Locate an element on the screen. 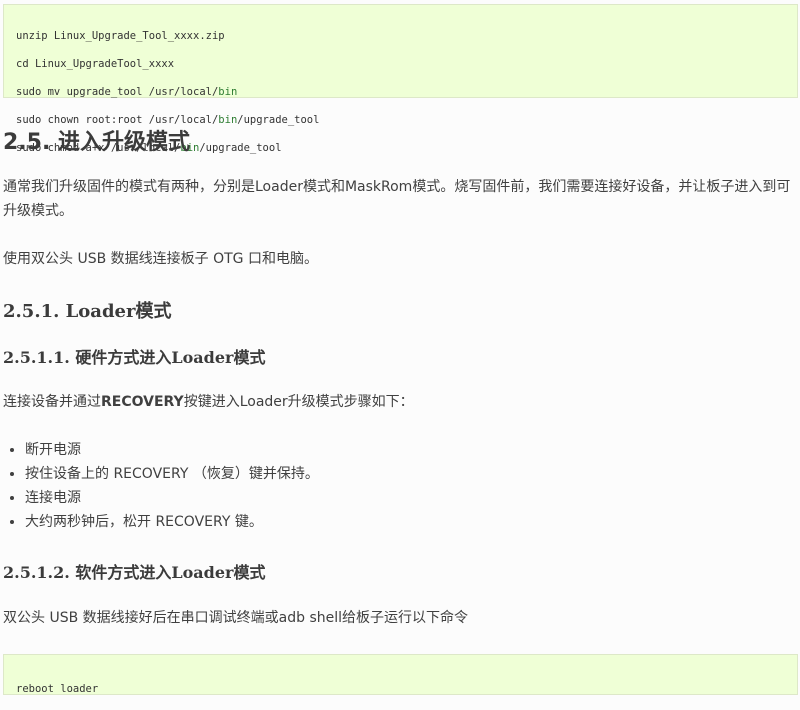 Image resolution: width=800 pixels, height=710 pixels. code-line: sudo mv upgrade_tool /usr/local/bin is located at coordinates (400, 92).